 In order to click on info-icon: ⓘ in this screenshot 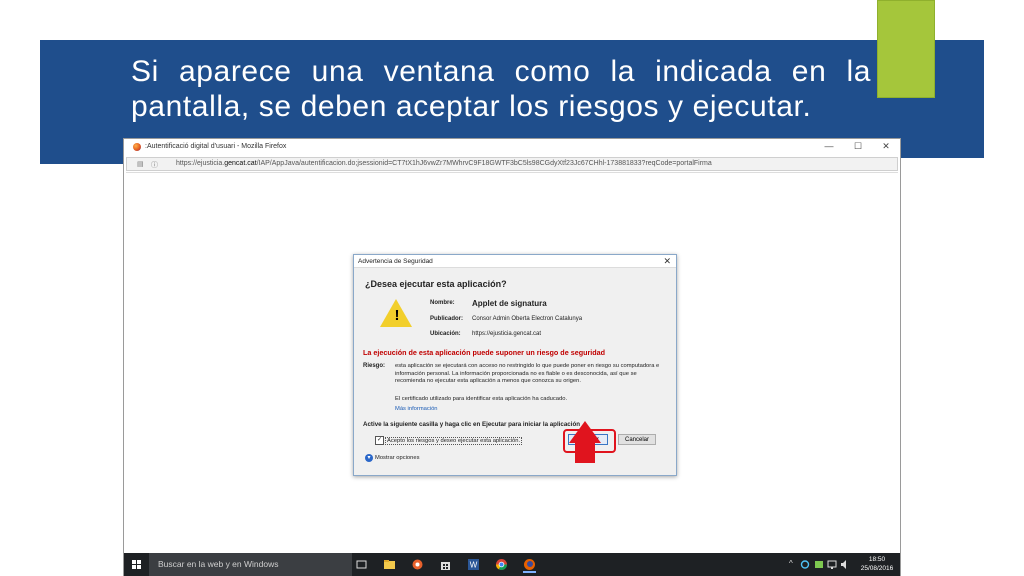, I will do `click(154, 165)`.